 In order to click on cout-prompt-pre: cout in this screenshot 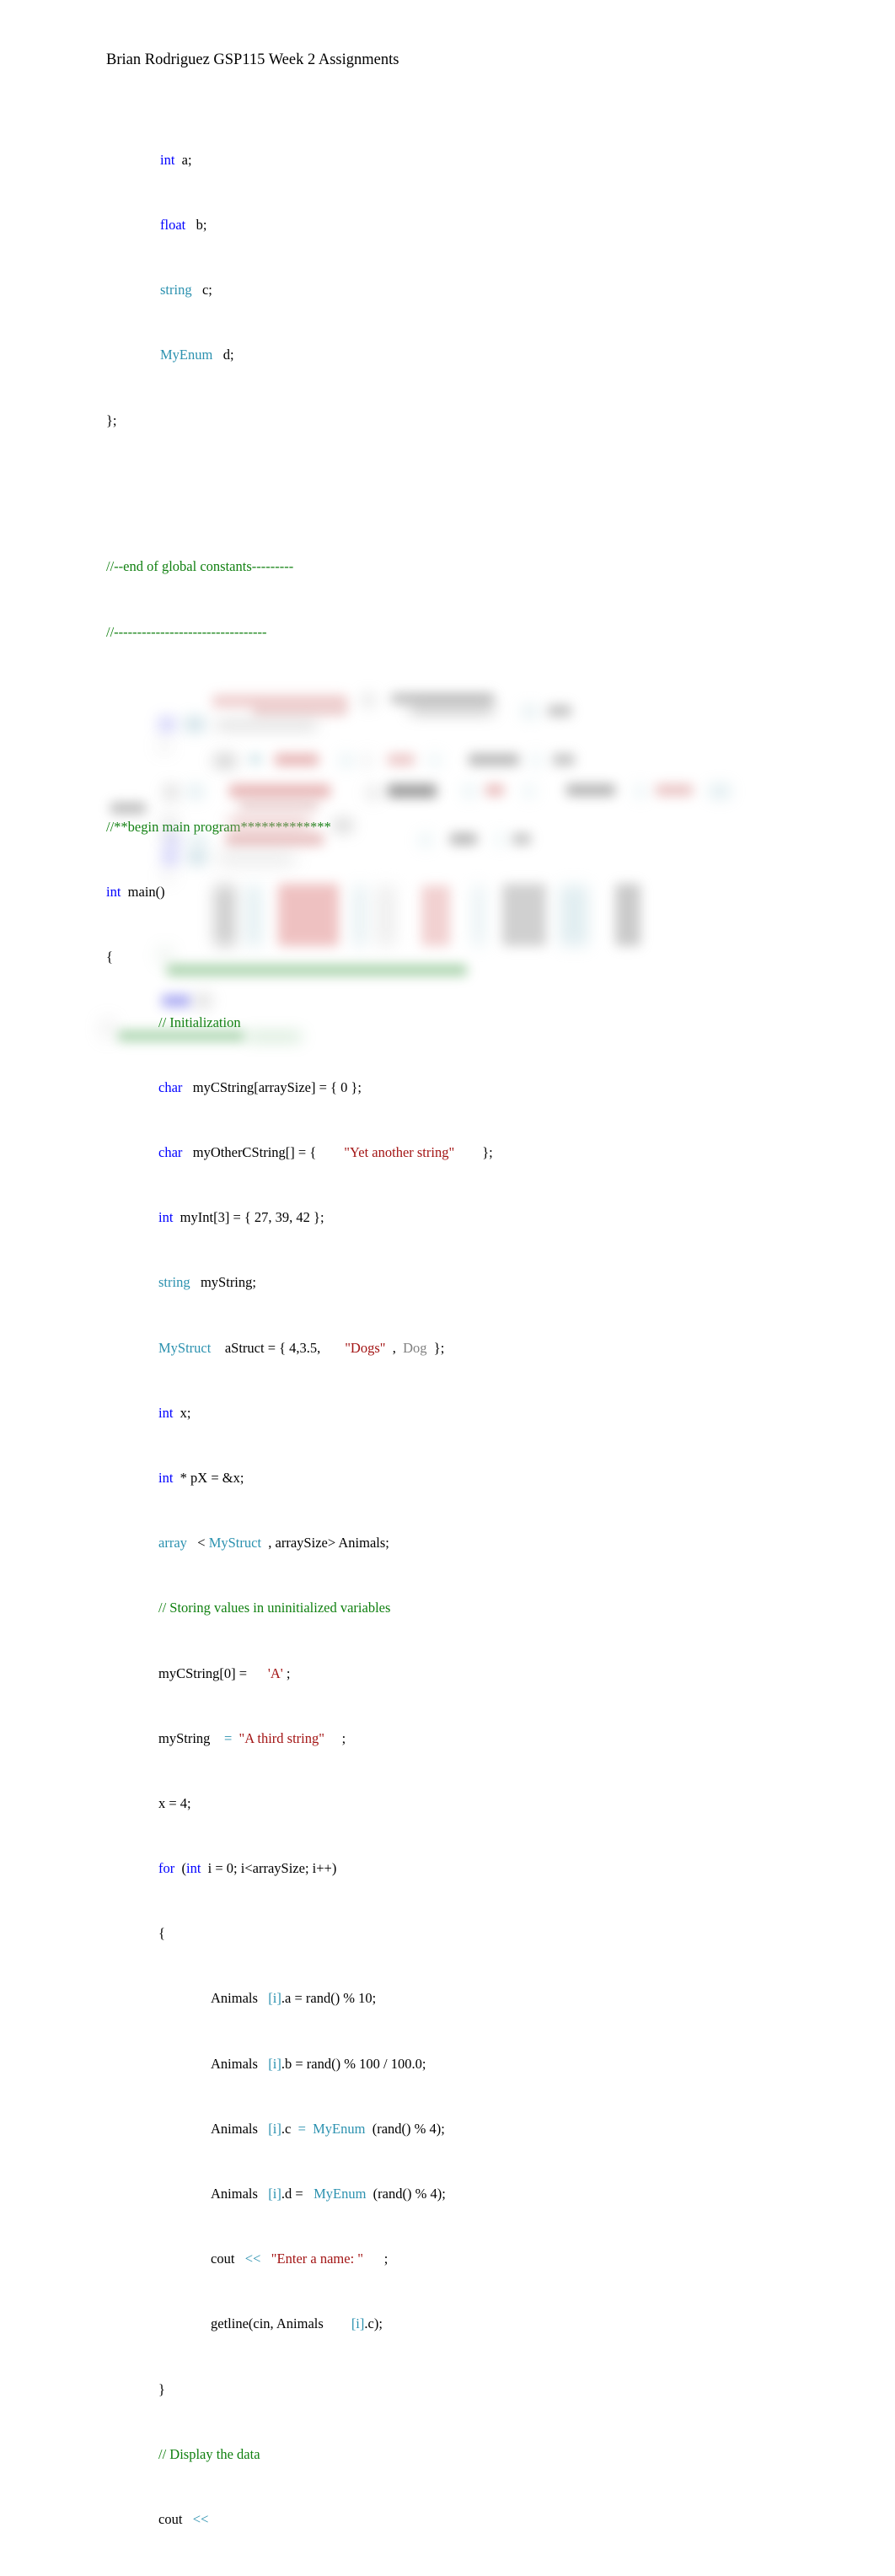, I will do `click(228, 2259)`.